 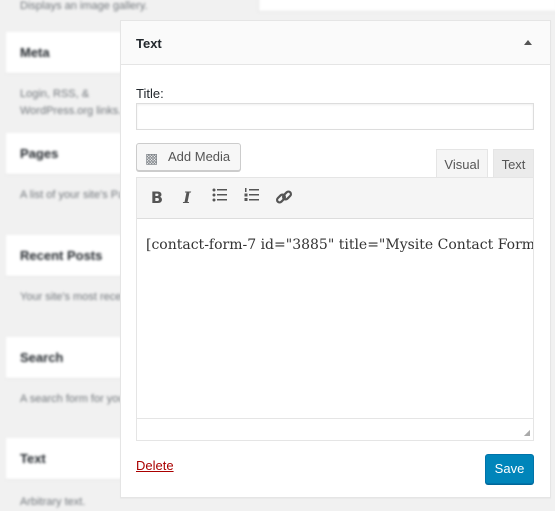 What do you see at coordinates (252, 198) in the screenshot?
I see `numbered-list-icon` at bounding box center [252, 198].